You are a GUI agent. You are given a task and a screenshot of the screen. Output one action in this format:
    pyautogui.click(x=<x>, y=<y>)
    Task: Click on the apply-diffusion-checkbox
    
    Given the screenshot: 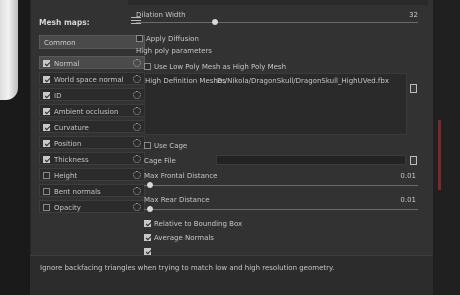 What is the action you would take?
    pyautogui.click(x=139, y=38)
    